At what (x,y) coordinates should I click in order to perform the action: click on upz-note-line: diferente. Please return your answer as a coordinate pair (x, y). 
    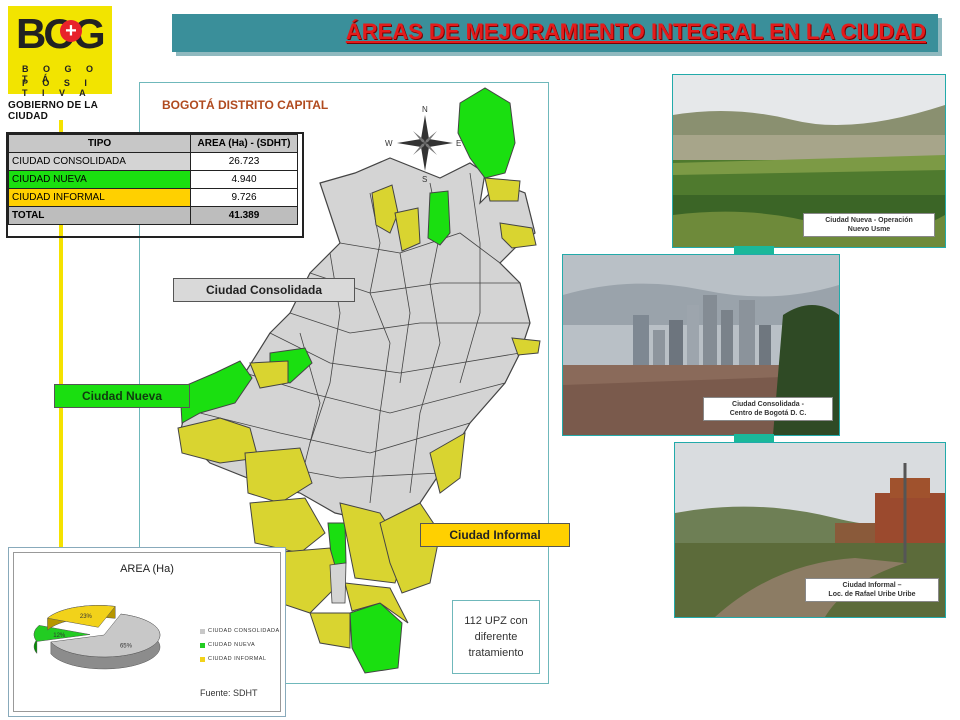
    Looking at the image, I should click on (496, 637).